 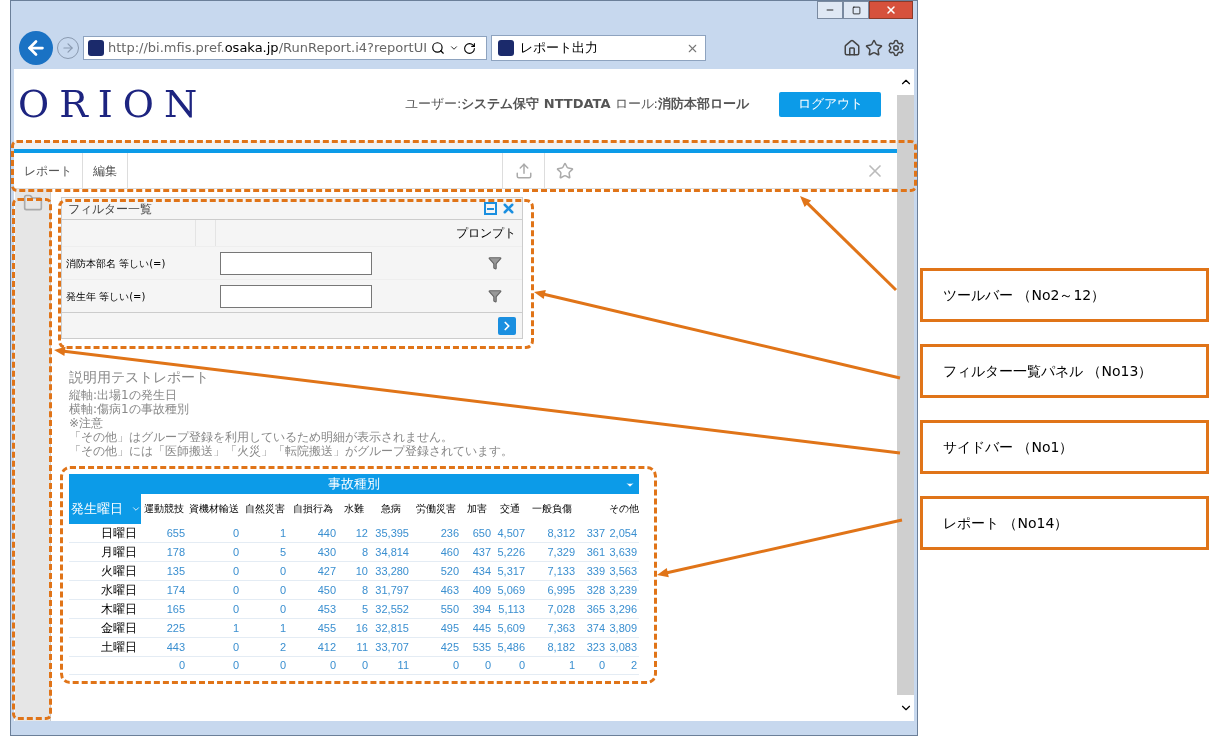 What do you see at coordinates (852, 48) in the screenshot?
I see `home-icon` at bounding box center [852, 48].